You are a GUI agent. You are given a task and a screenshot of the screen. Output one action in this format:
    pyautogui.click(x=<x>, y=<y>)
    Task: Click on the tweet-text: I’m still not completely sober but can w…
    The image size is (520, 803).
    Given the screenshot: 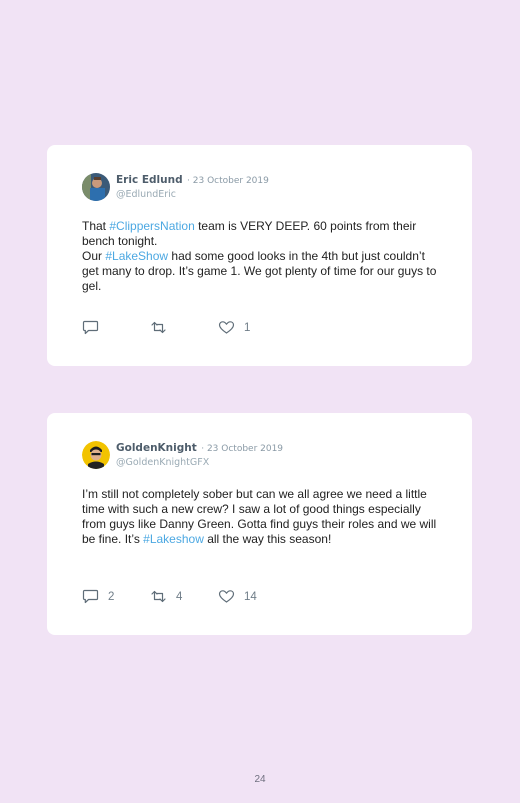 What is the action you would take?
    pyautogui.click(x=262, y=517)
    